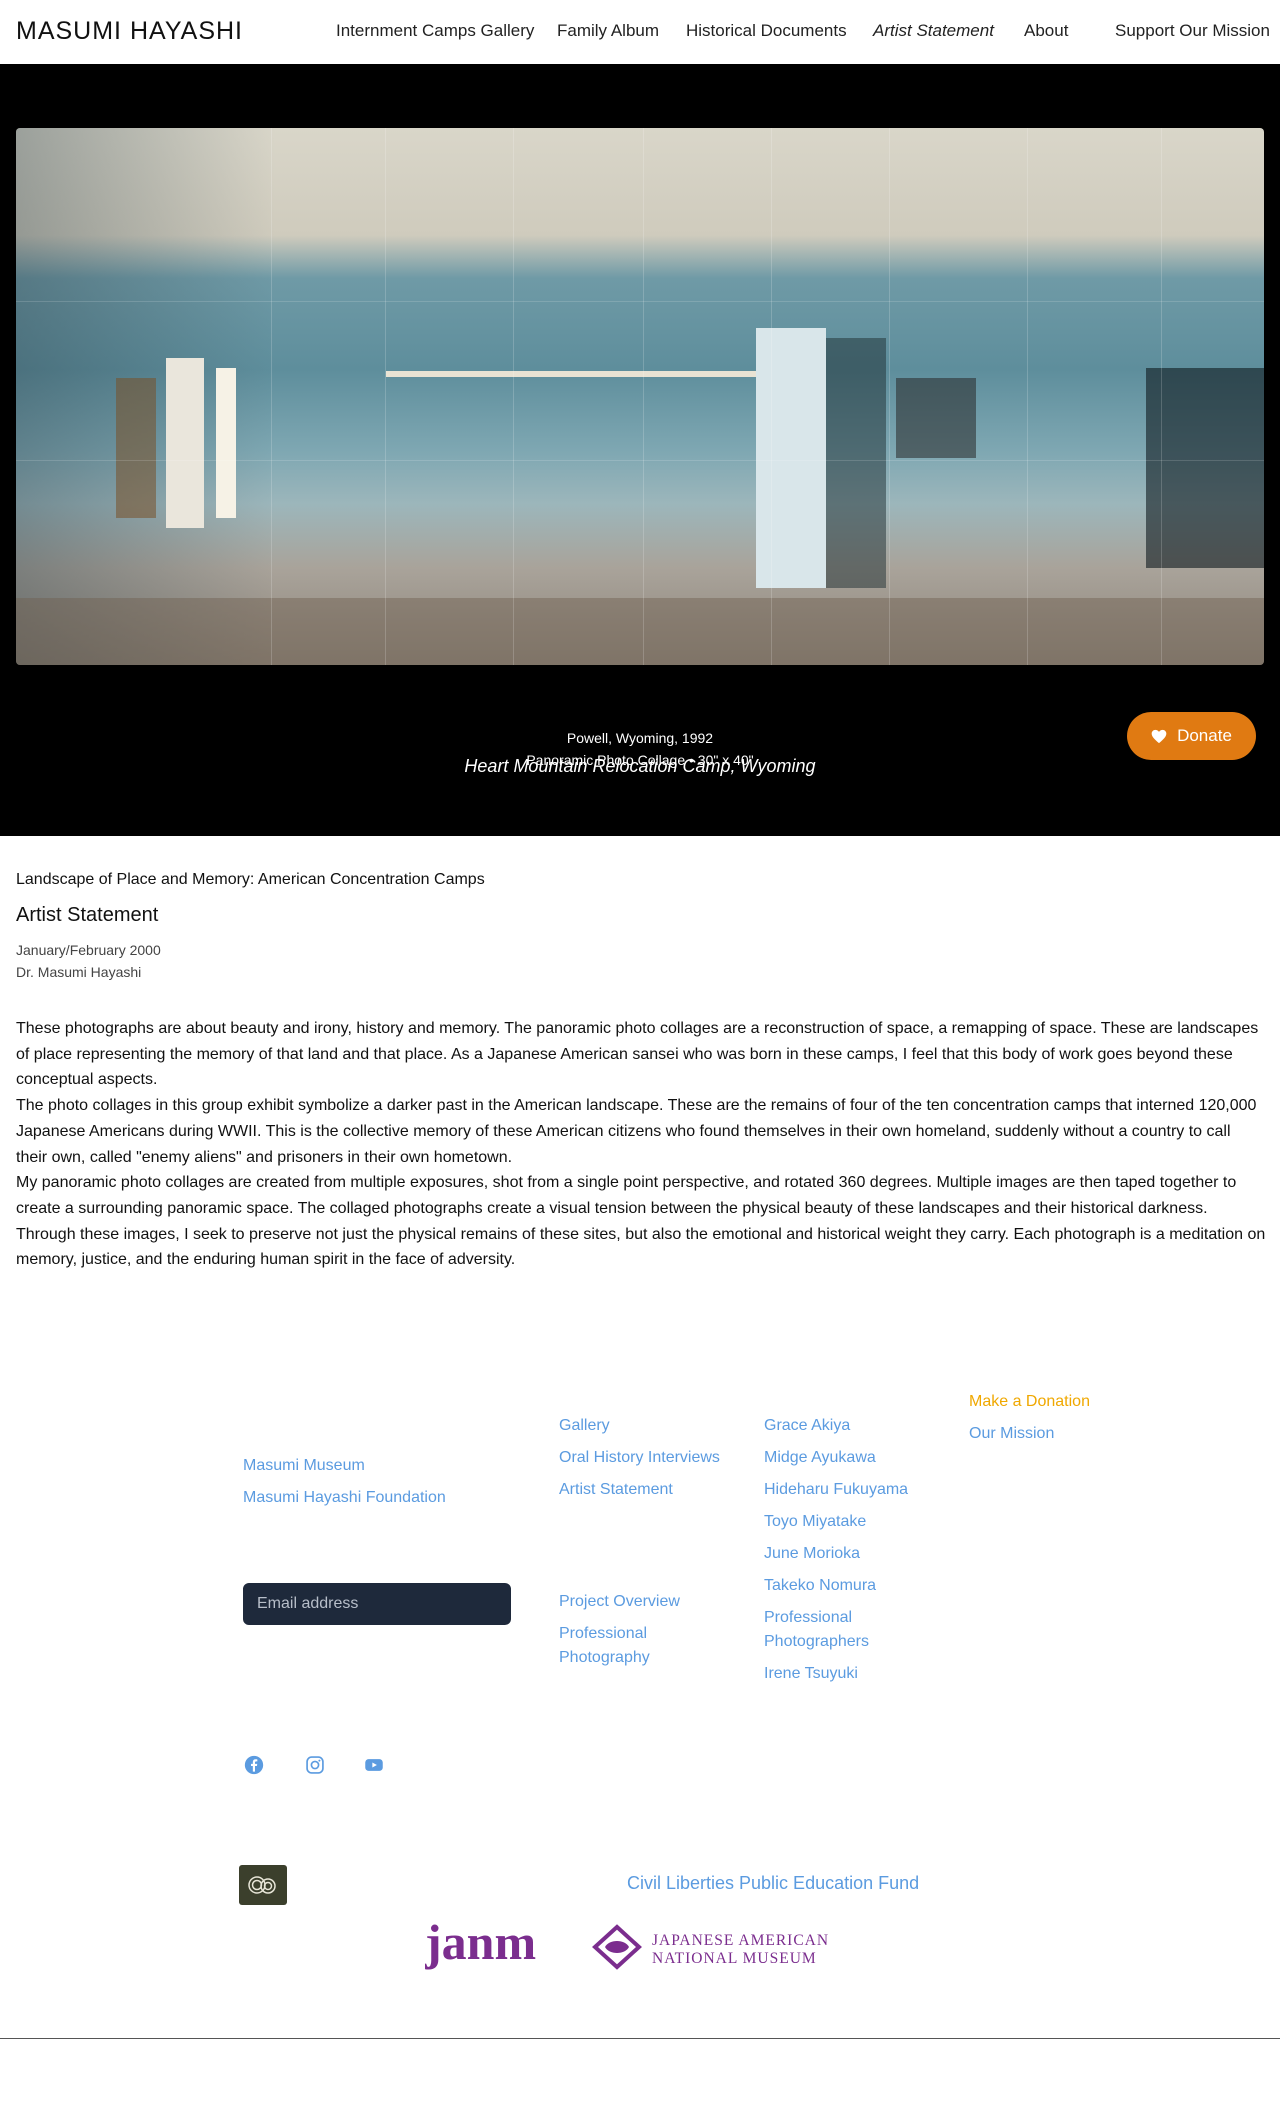 This screenshot has width=1280, height=2117. What do you see at coordinates (933, 31) in the screenshot?
I see `nav-artist-statement: Artist Statement` at bounding box center [933, 31].